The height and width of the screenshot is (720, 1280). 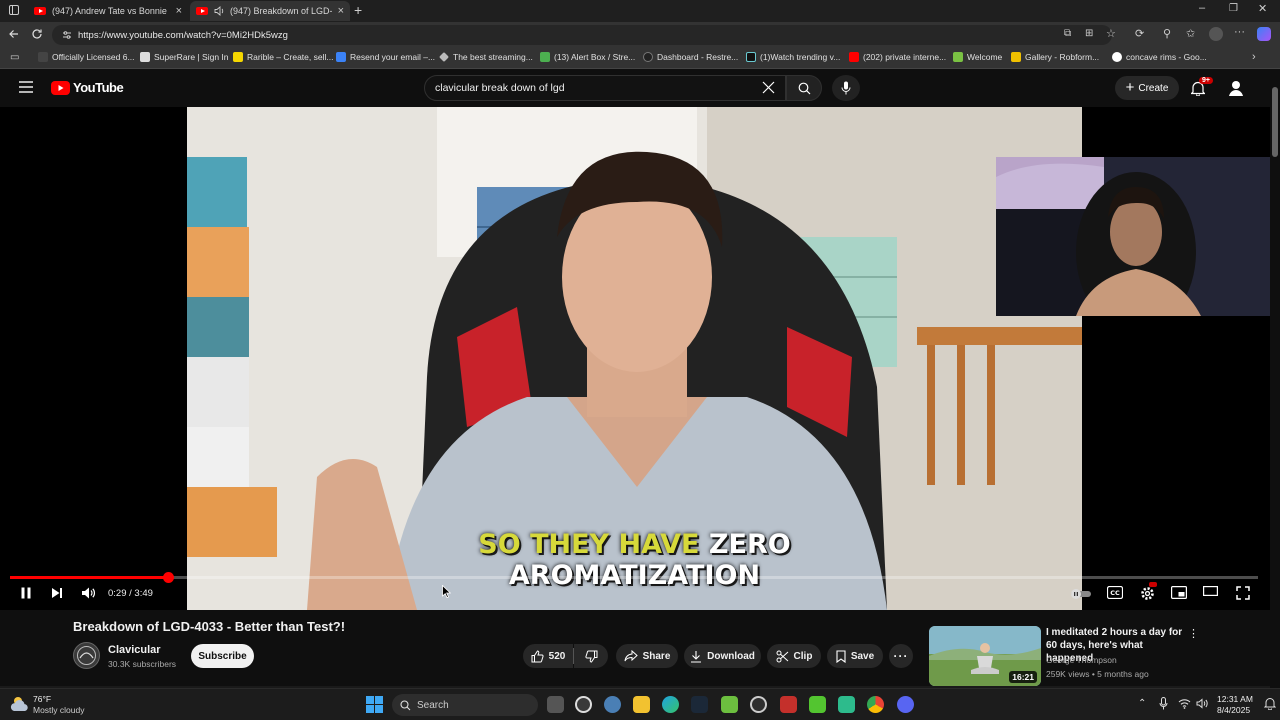 What do you see at coordinates (108, 11) in the screenshot?
I see `browser-tab-1: (947) Andrew Tate vs Bonnie Blue ×` at bounding box center [108, 11].